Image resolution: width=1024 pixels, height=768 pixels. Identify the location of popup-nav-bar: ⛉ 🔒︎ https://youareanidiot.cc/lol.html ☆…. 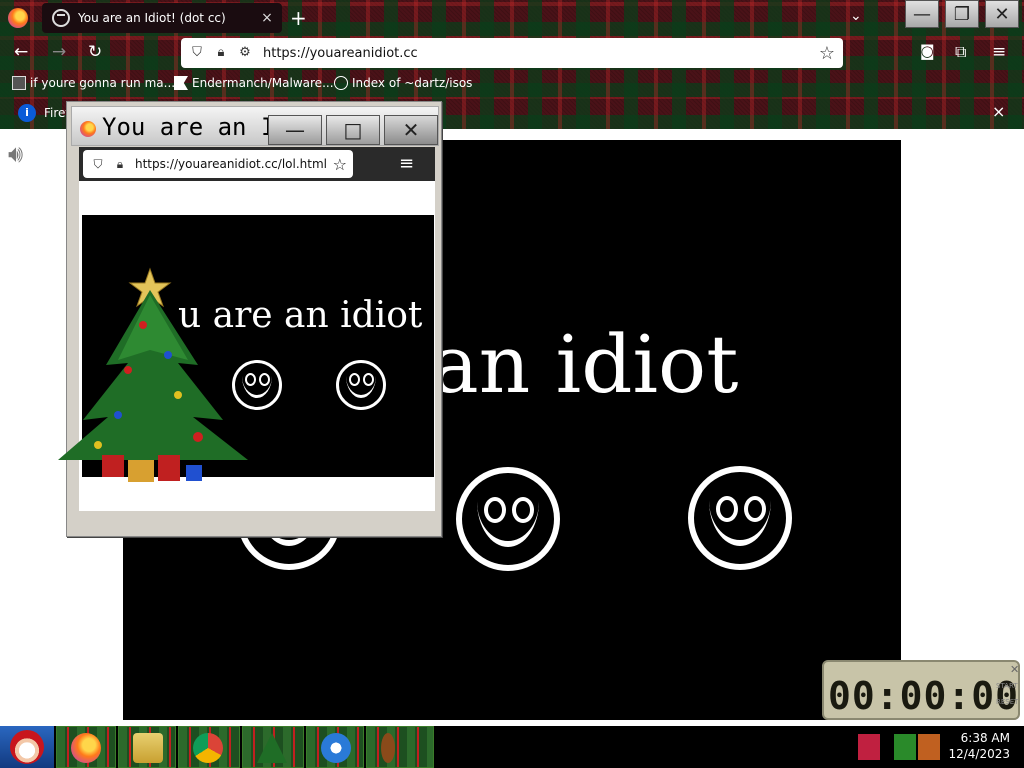
(257, 164).